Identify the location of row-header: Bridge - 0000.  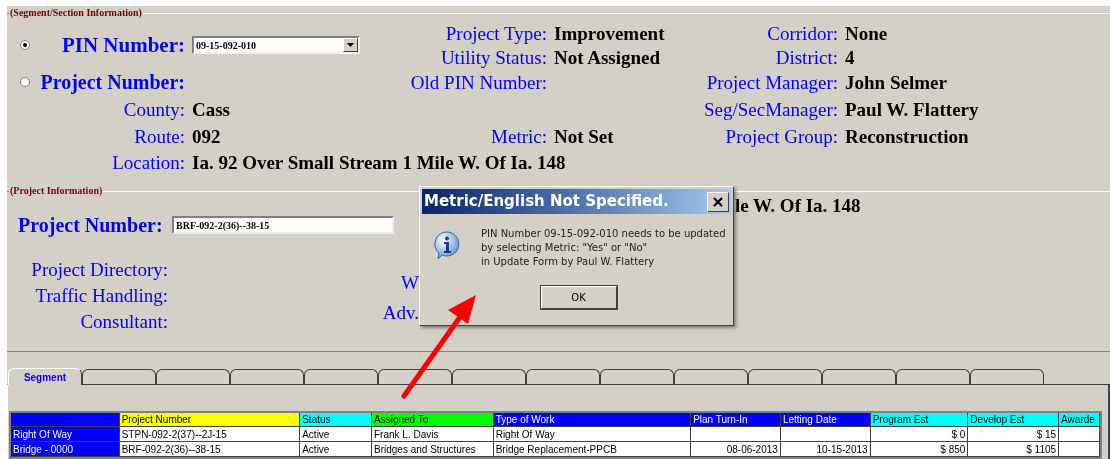
(65, 449).